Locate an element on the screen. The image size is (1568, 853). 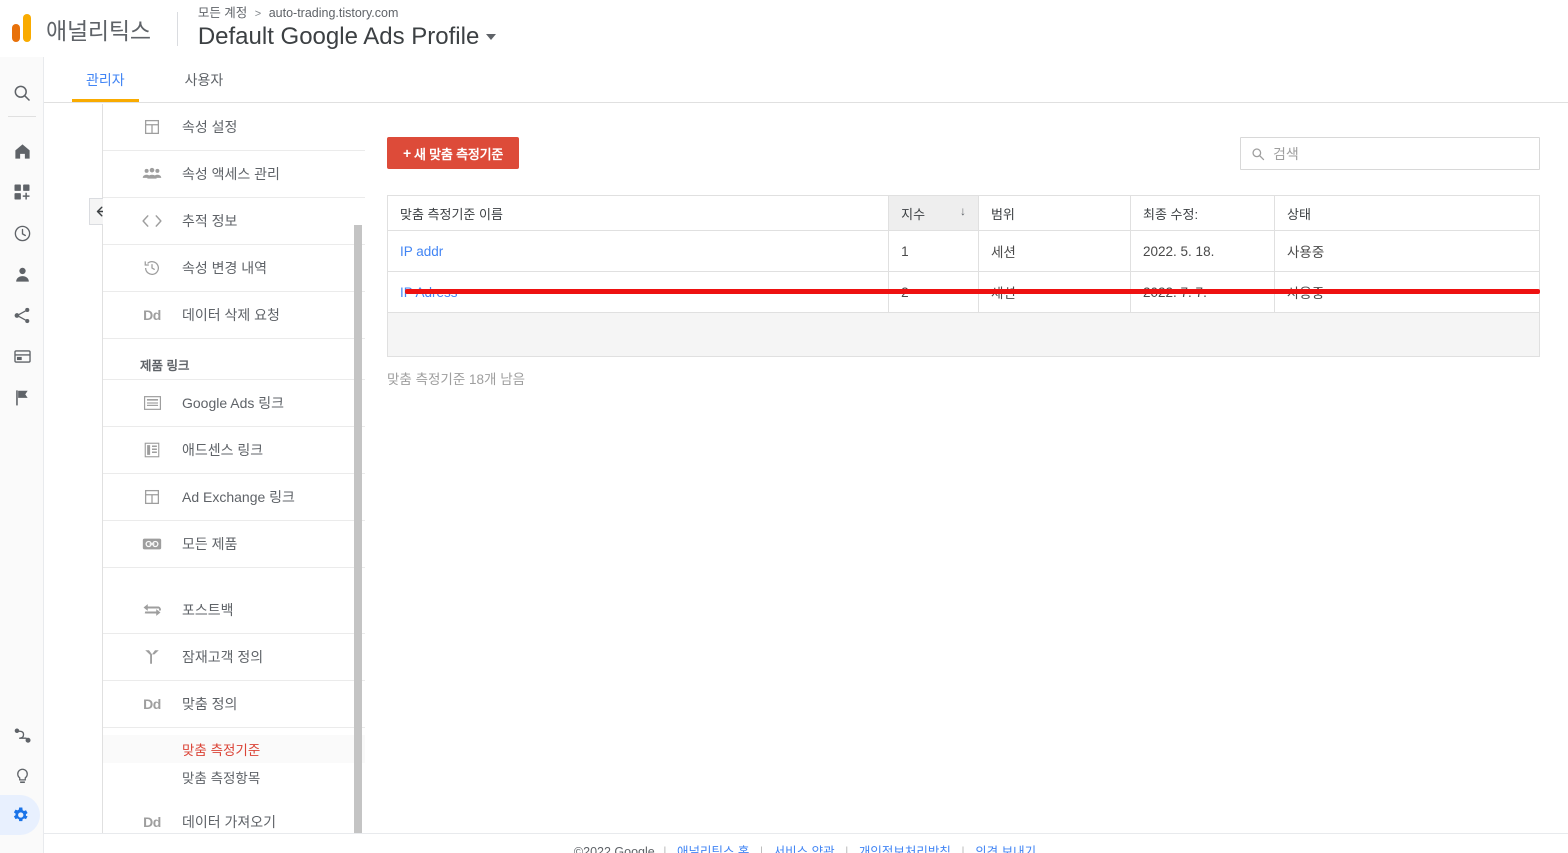
postback-icon is located at coordinates (152, 610).